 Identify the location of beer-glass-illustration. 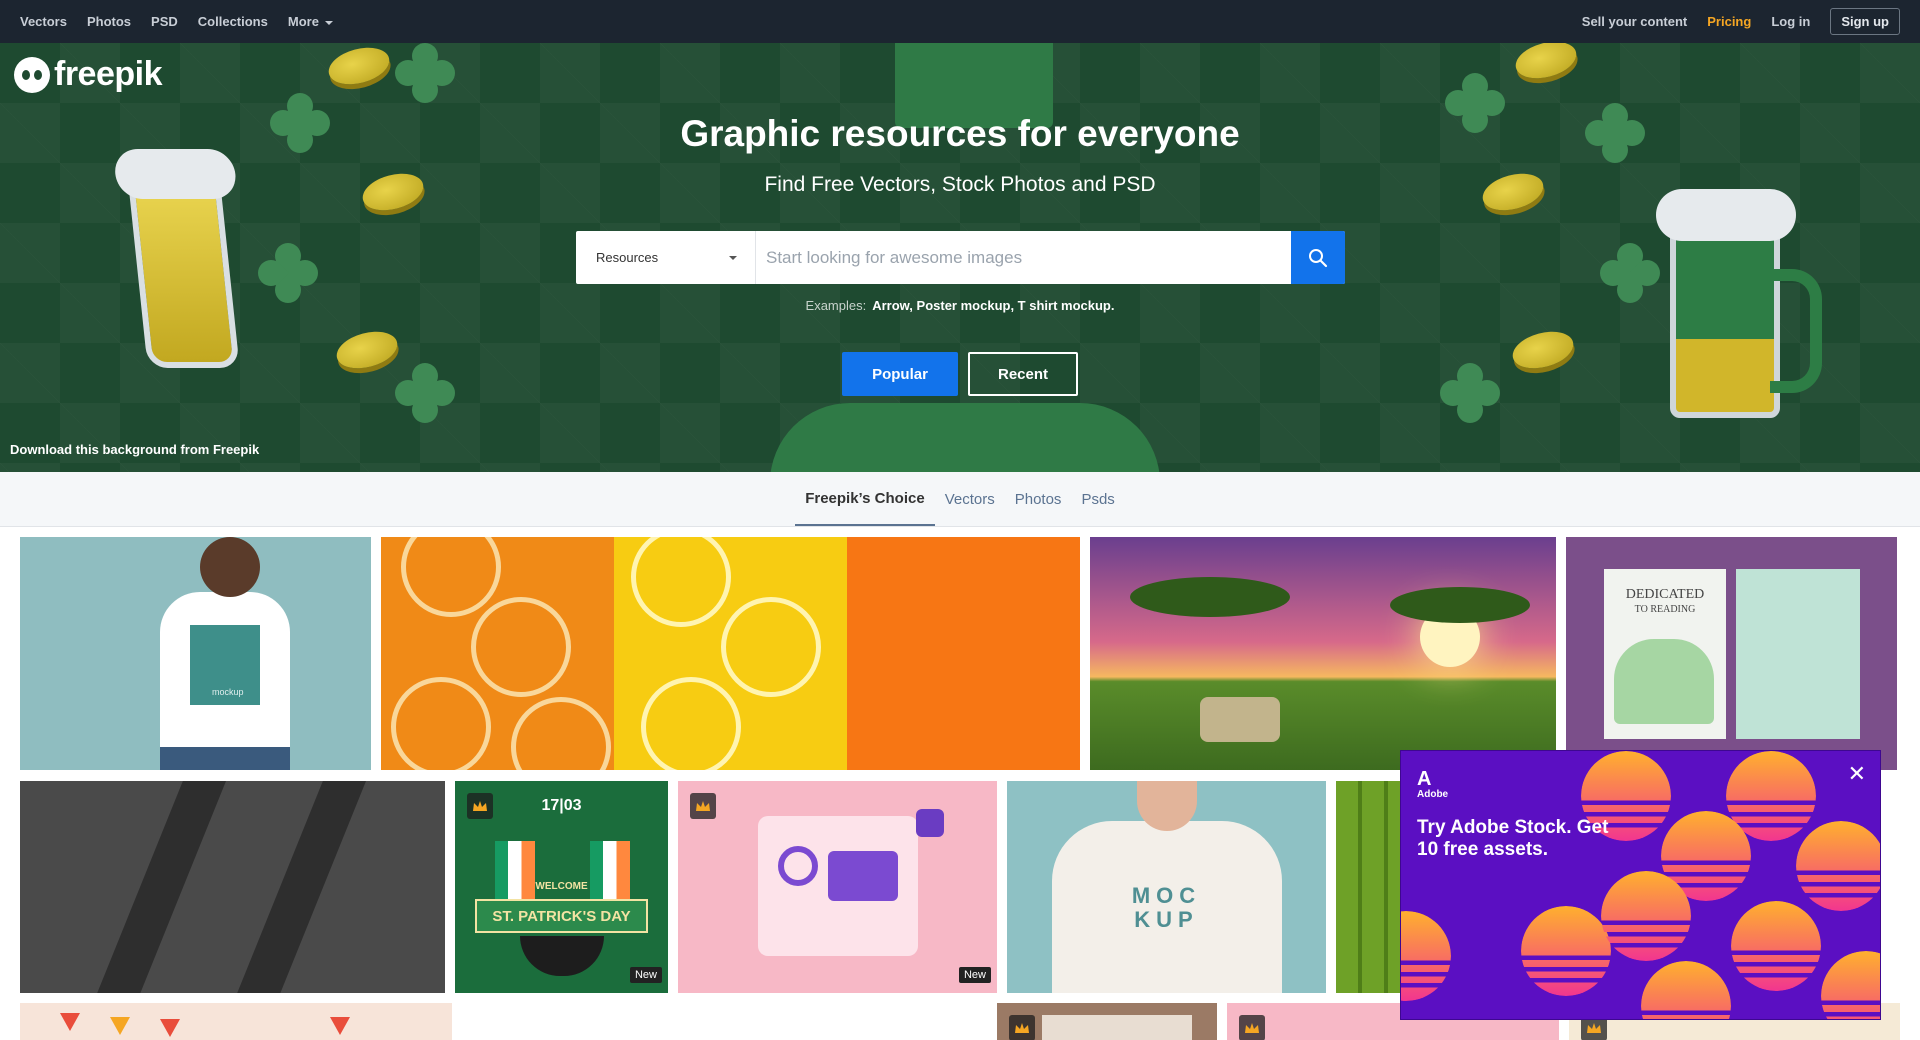
(184, 275).